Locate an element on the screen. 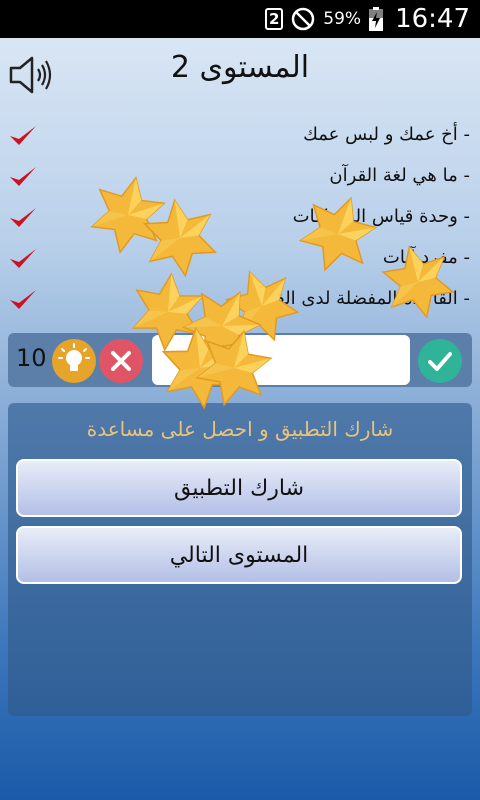 This screenshot has width=480, height=800. list-item: - وحدة قياس المسافات is located at coordinates (240, 220).